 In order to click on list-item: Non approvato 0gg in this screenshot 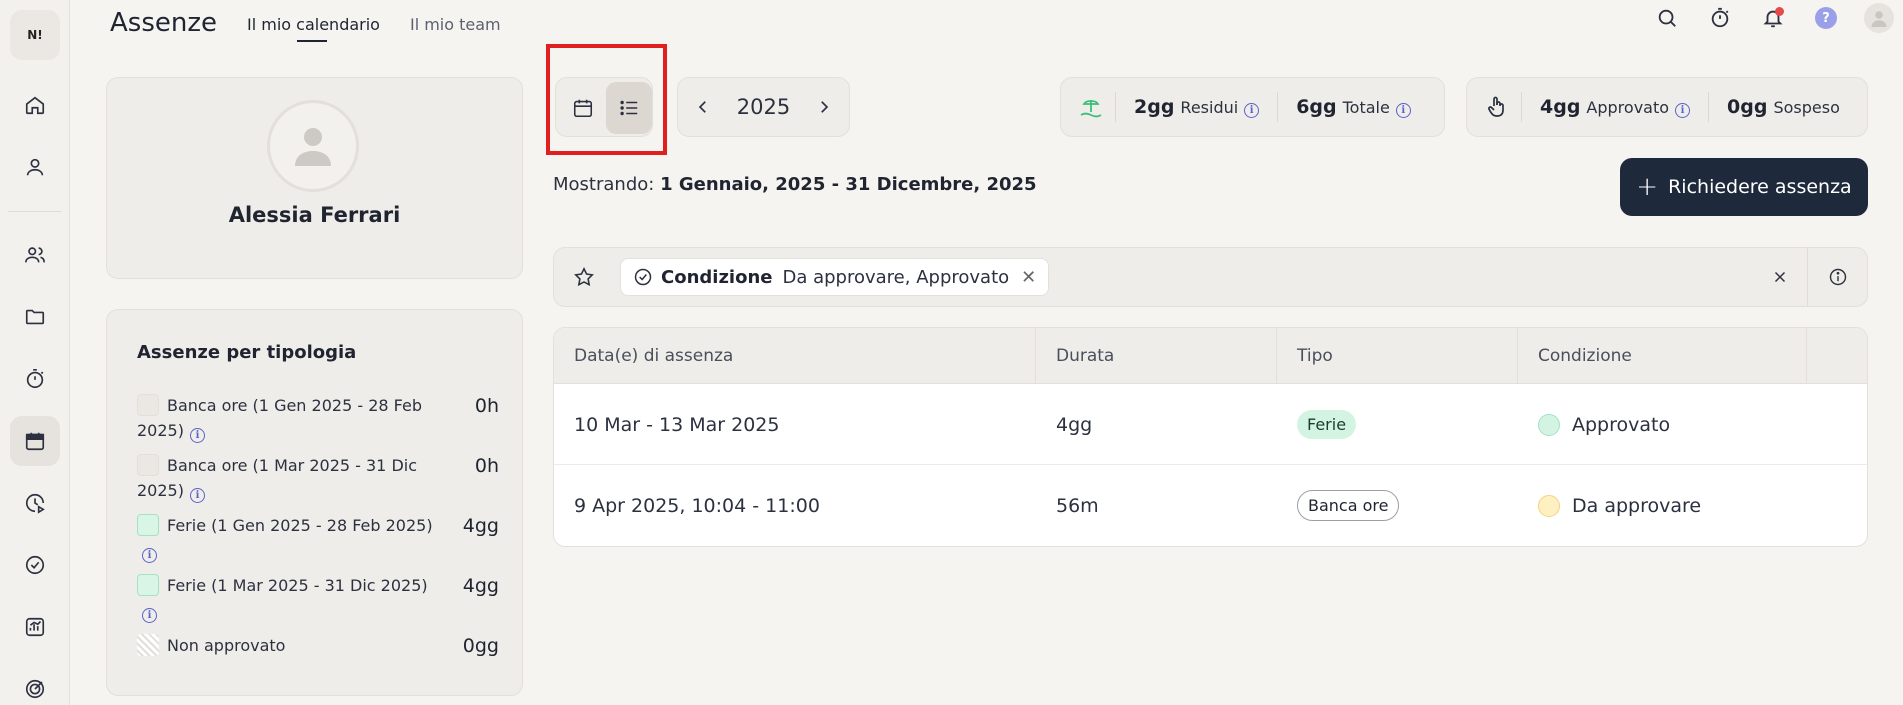, I will do `click(318, 646)`.